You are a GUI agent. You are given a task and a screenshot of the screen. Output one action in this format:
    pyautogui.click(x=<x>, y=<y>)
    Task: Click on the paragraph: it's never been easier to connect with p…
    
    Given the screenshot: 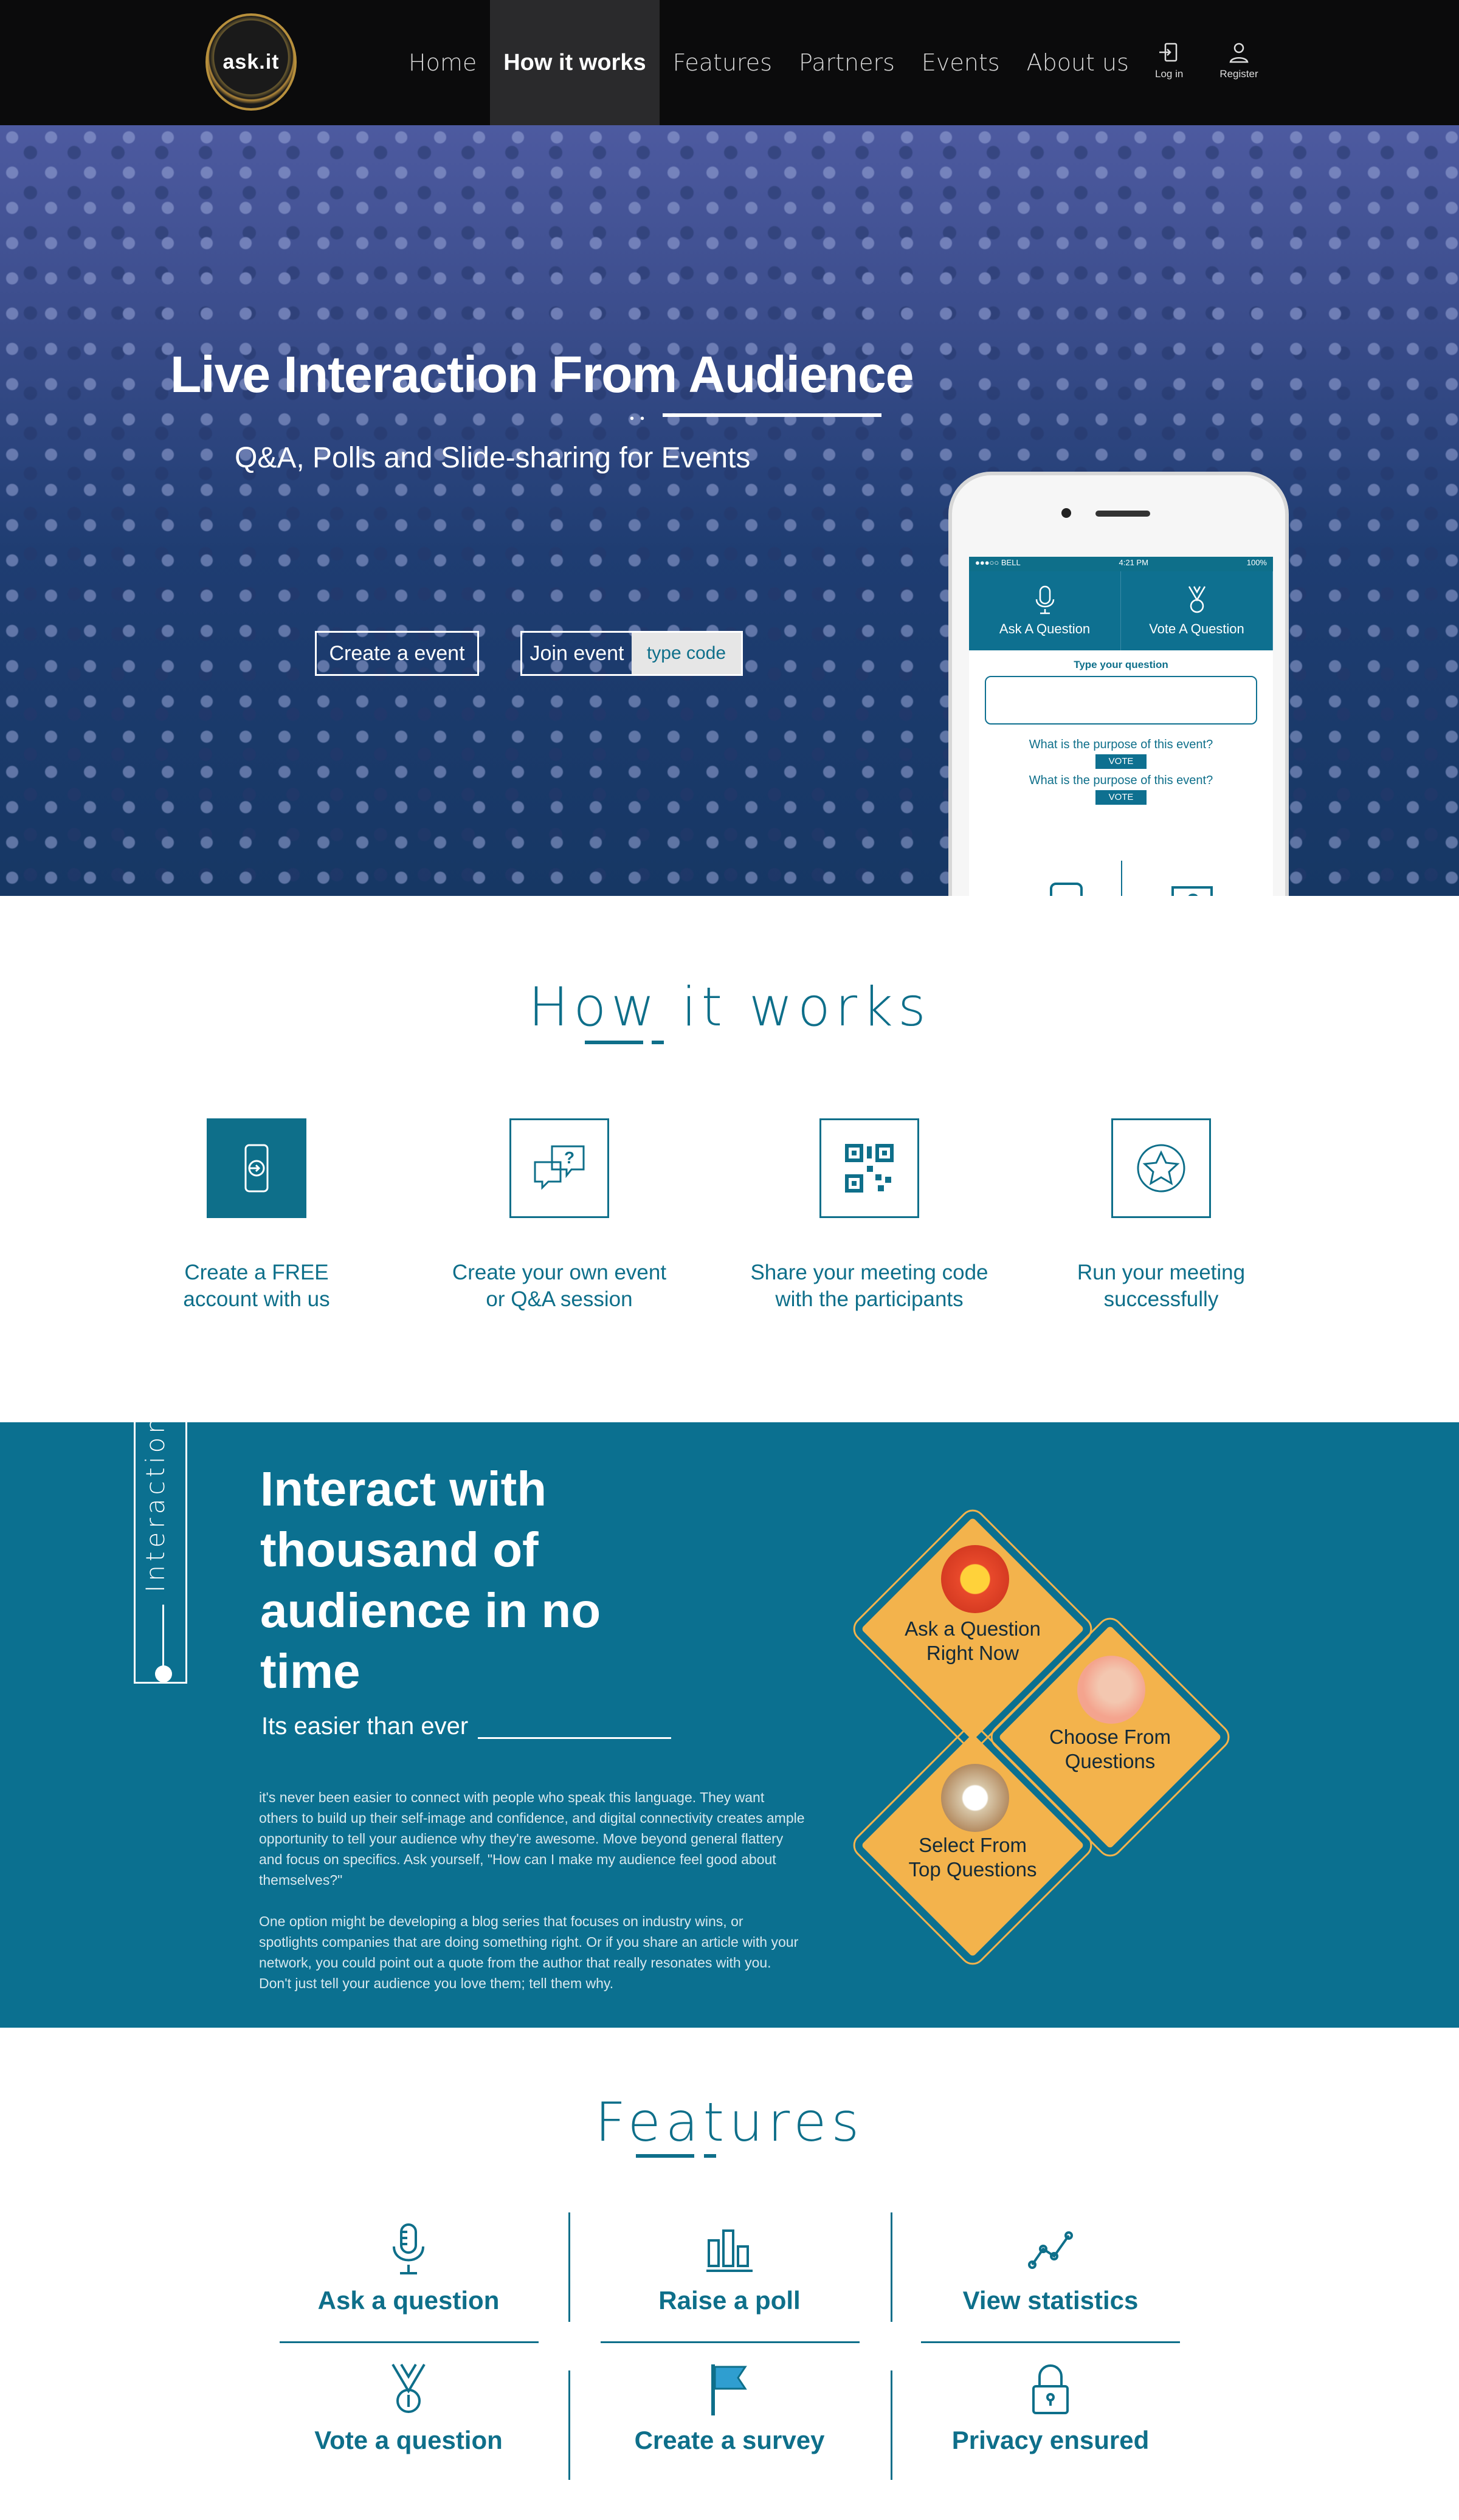 What is the action you would take?
    pyautogui.click(x=532, y=1838)
    